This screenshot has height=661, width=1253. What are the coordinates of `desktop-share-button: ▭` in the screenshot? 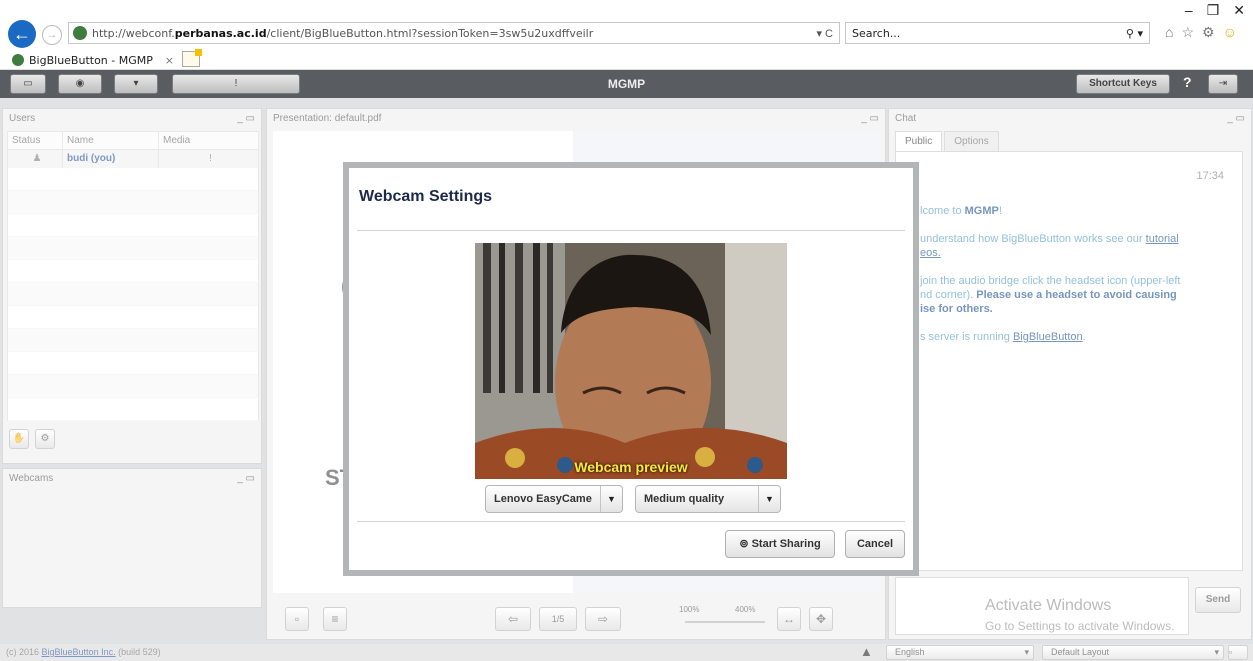 It's located at (28, 84).